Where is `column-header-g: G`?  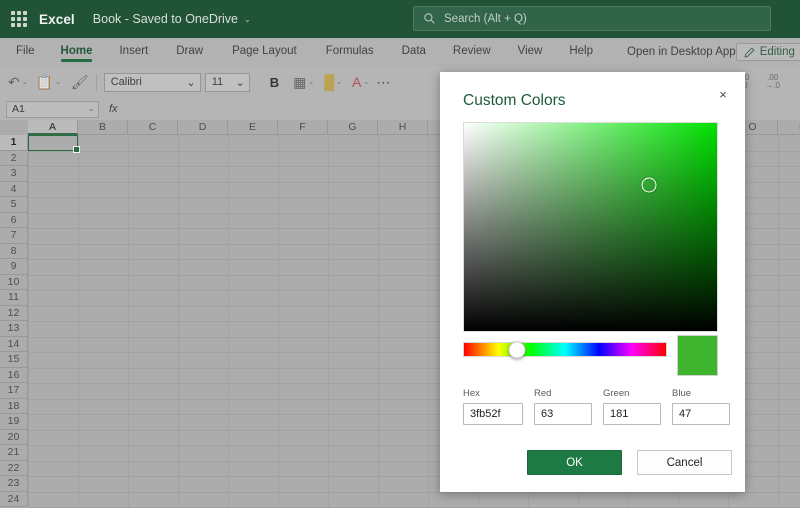
column-header-g: G is located at coordinates (353, 127).